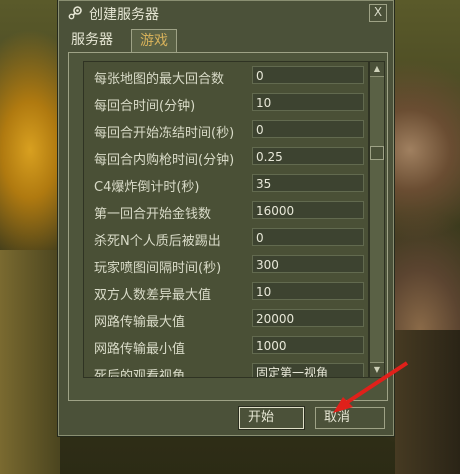  What do you see at coordinates (271, 418) in the screenshot?
I see `start-button: 开始` at bounding box center [271, 418].